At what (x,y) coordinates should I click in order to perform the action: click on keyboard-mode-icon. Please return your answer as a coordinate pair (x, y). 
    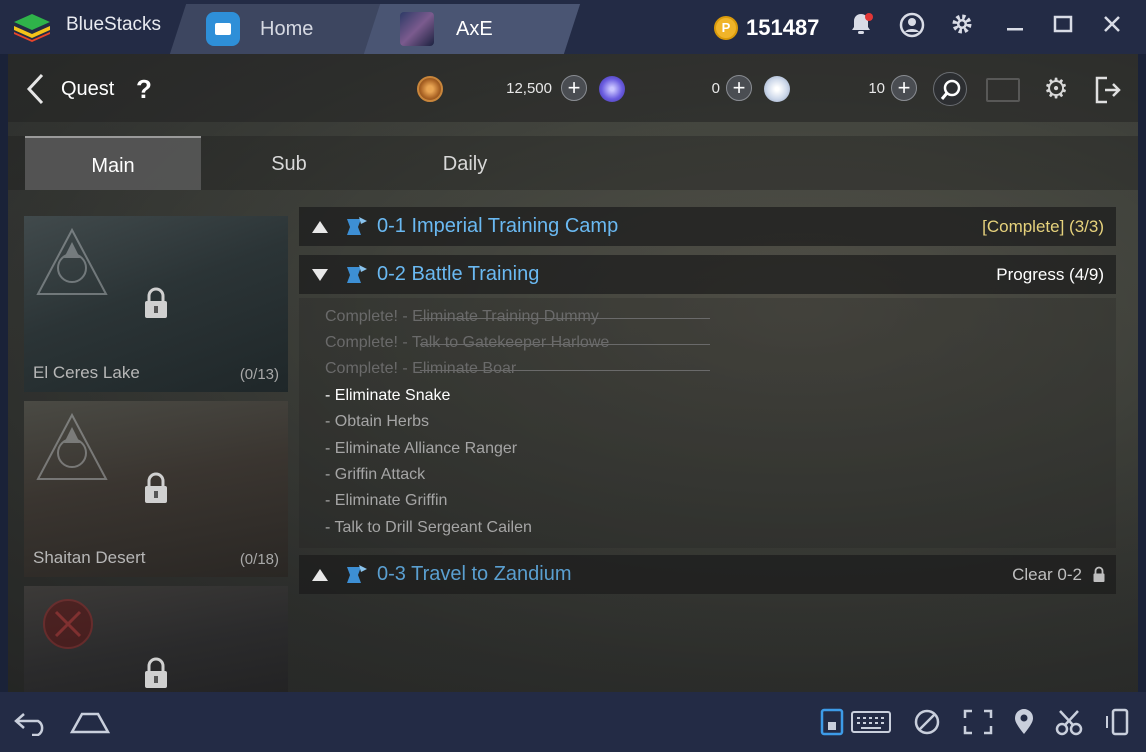
    Looking at the image, I should click on (832, 722).